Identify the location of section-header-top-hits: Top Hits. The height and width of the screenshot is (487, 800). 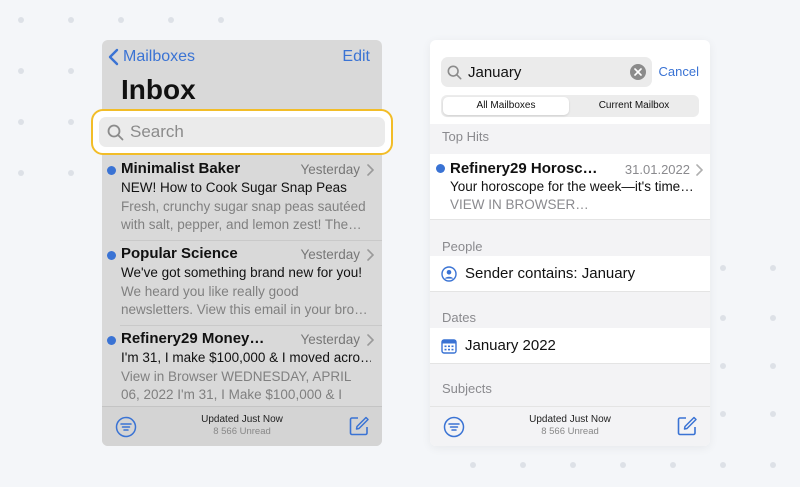
(570, 139).